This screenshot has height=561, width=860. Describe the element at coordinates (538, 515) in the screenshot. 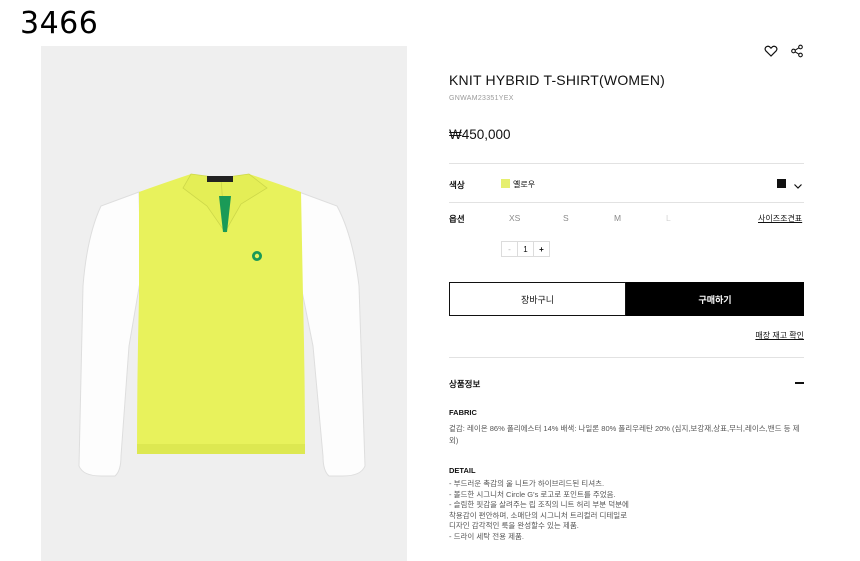

I see `detail-line: 착용감이 편안하며, 소매단의 시그니처 트리컬러 디테일로` at that location.